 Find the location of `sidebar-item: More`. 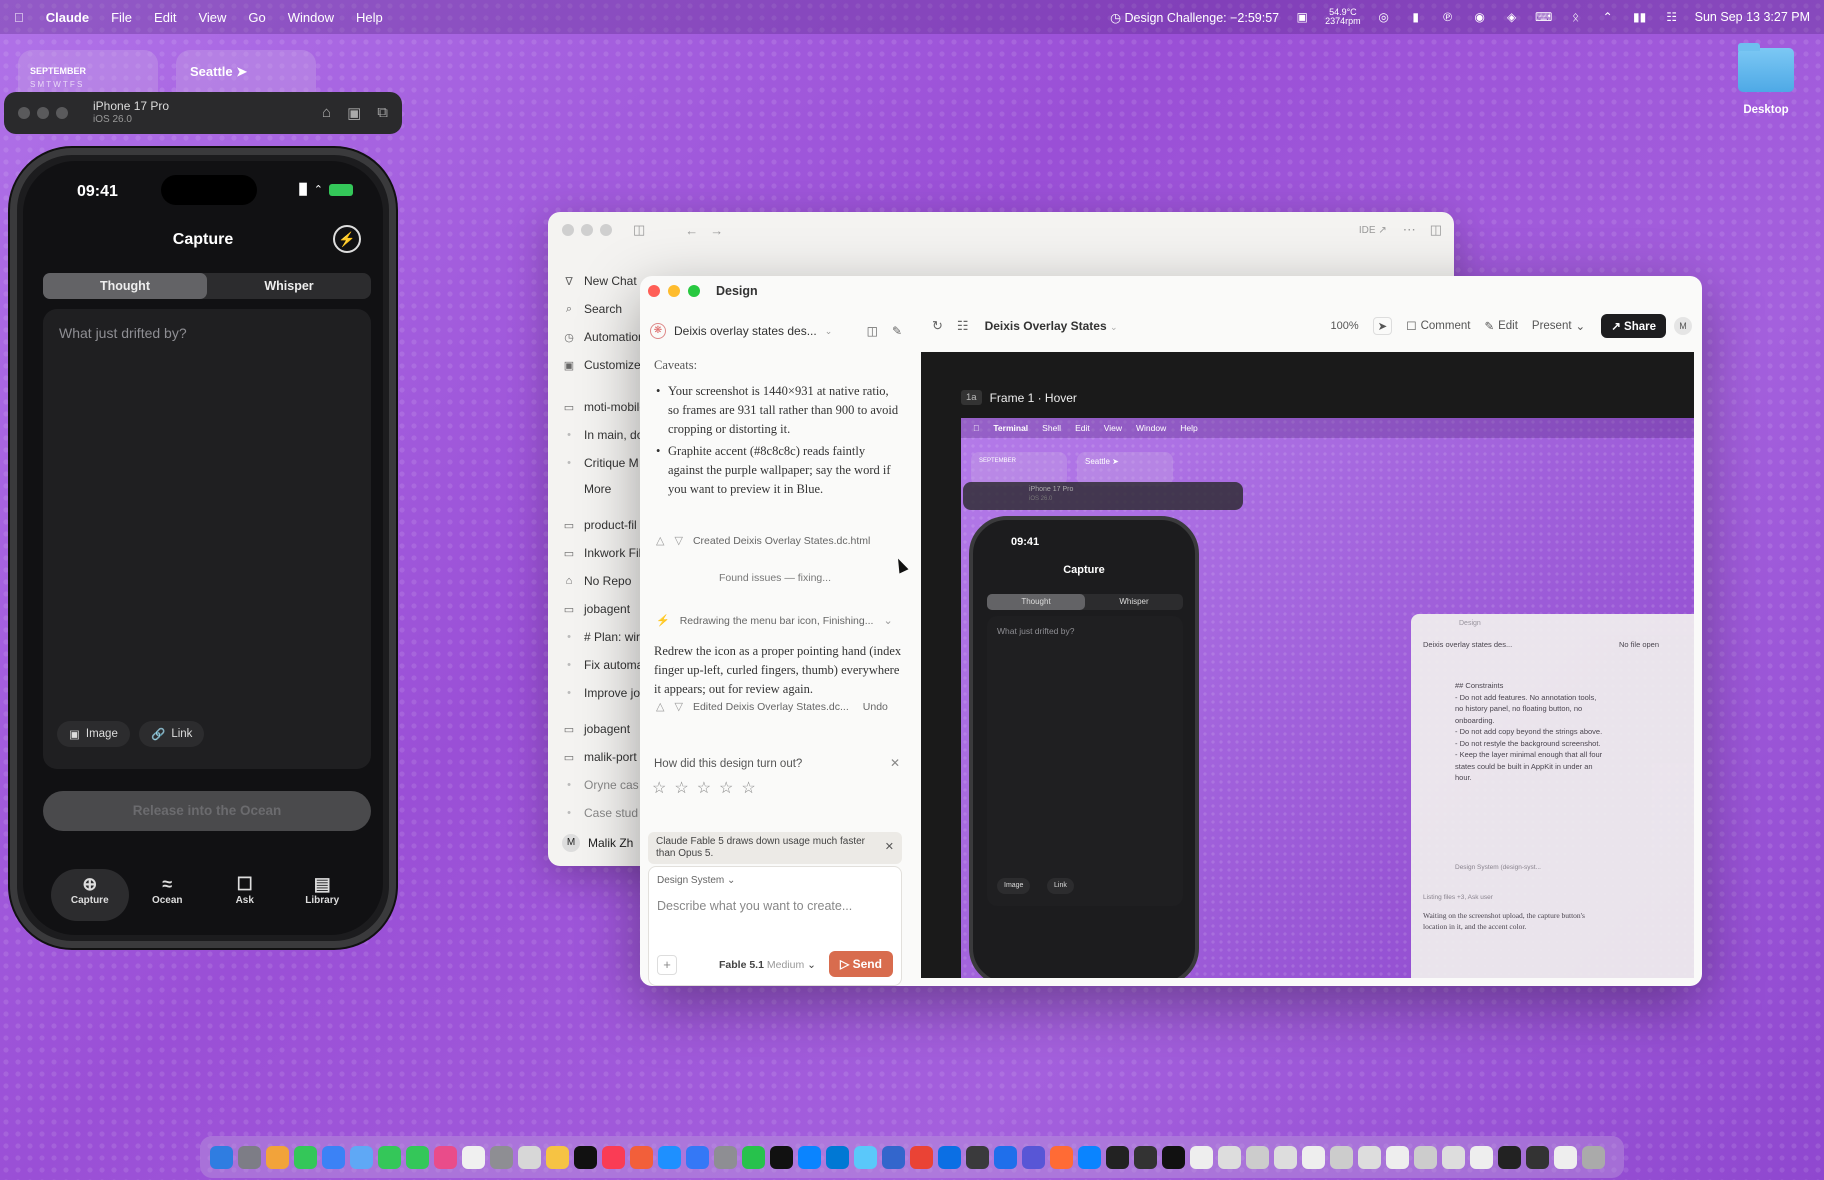

sidebar-item: More is located at coordinates (586, 489).